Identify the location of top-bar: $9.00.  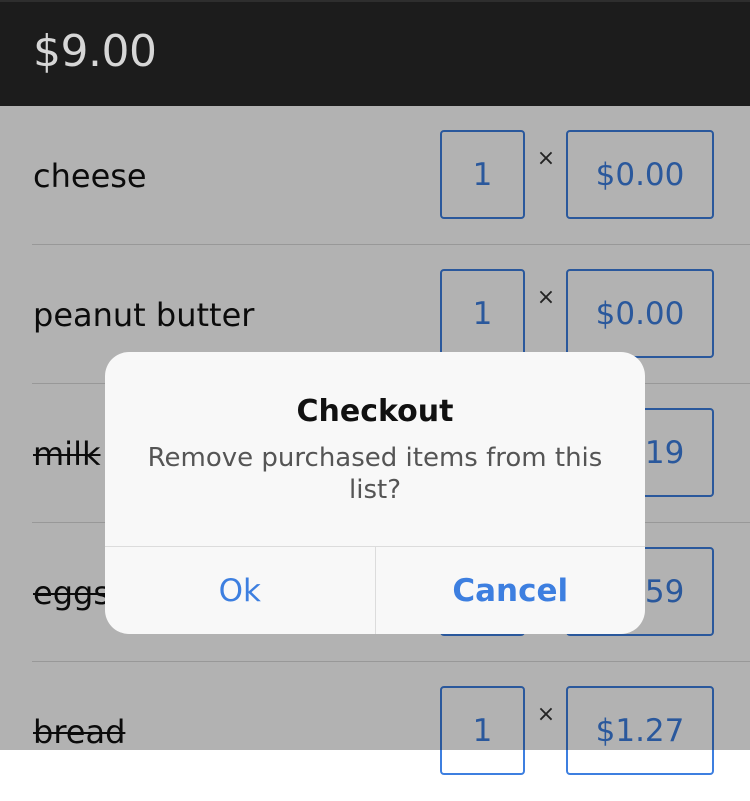
(375, 53).